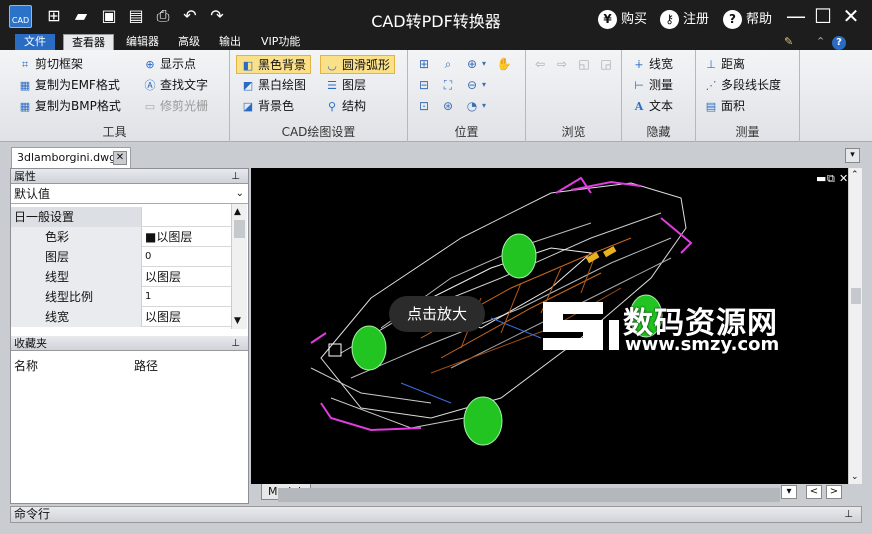  I want to click on tab-list-dropdown-icon: ▾, so click(852, 155).